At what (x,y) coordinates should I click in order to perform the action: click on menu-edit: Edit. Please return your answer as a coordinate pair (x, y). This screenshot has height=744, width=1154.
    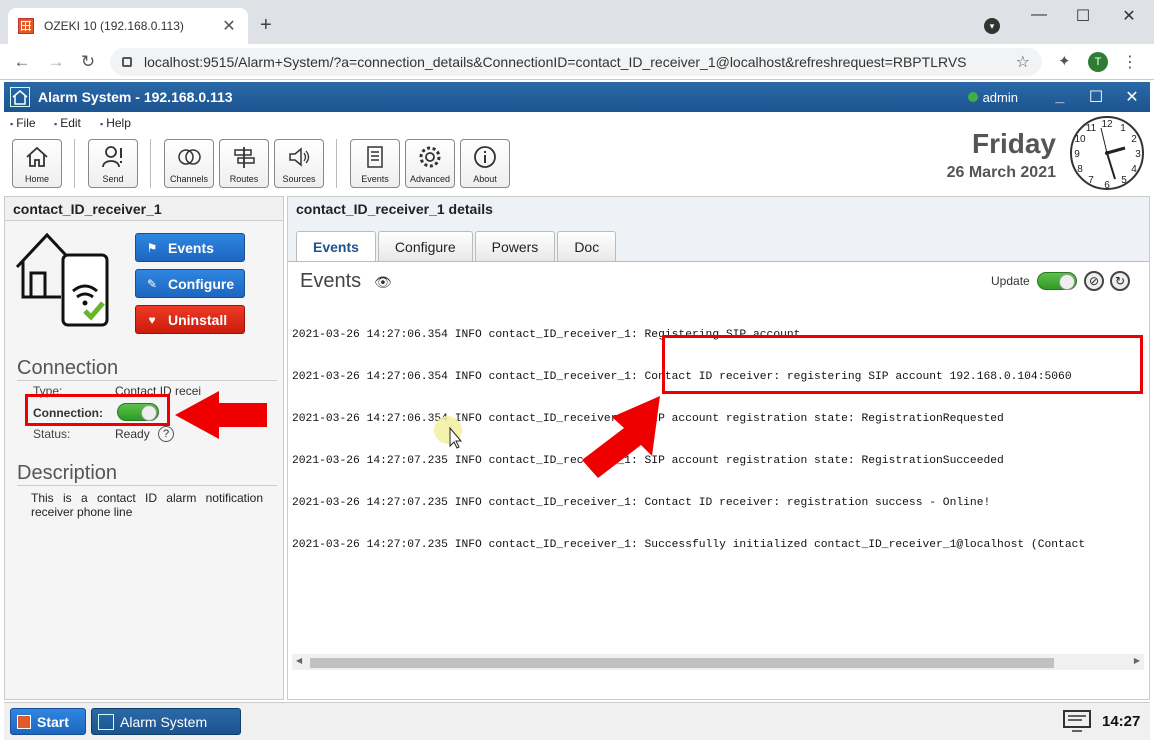
    Looking at the image, I should click on (67, 123).